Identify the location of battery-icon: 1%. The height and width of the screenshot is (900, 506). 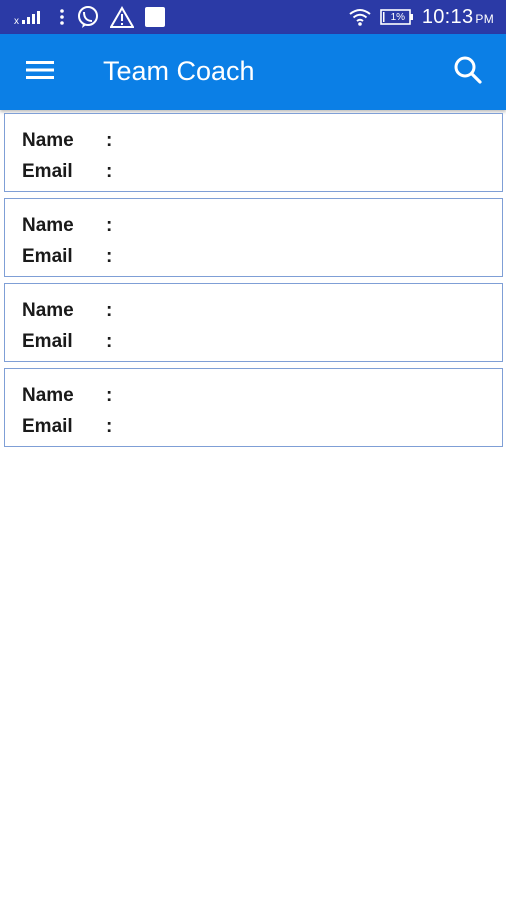
(397, 17).